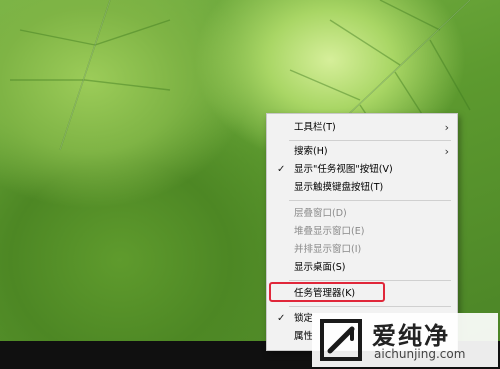 The width and height of the screenshot is (500, 369). I want to click on menu-item-stack-windows: 堆叠显示窗口(E), so click(362, 232).